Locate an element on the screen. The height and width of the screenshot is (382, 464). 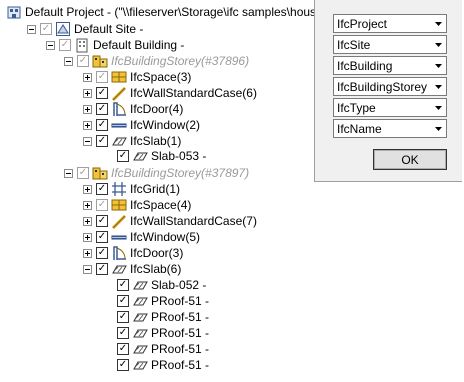
tree-node-door: ✓ IfcDoor(4) is located at coordinates (133, 109).